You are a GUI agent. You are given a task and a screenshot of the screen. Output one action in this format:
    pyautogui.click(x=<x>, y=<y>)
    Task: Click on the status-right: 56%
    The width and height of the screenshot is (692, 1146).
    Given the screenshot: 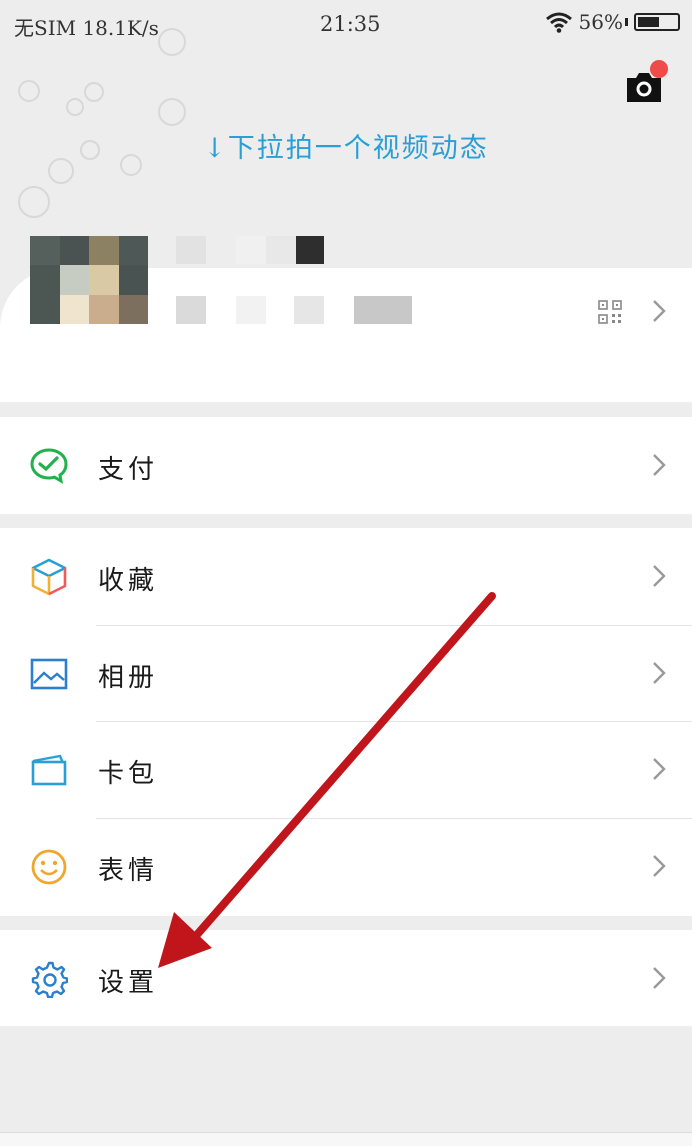 What is the action you would take?
    pyautogui.click(x=612, y=22)
    